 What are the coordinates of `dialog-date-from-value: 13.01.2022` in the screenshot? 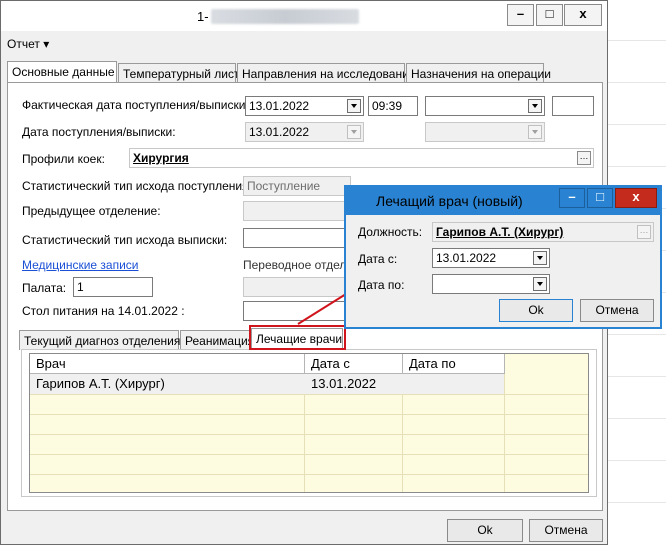 It's located at (466, 258).